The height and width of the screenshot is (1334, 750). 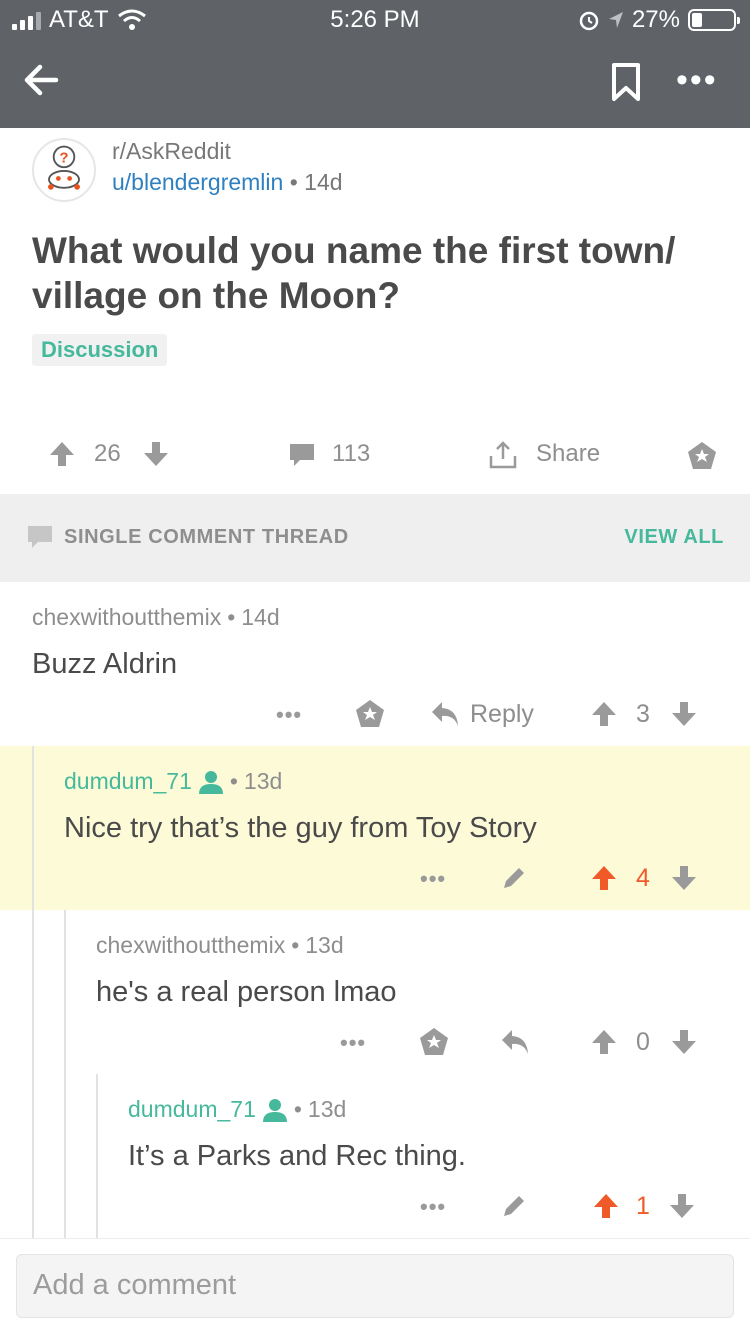 What do you see at coordinates (171, 151) in the screenshot?
I see `subreddit-name: r/AskReddit` at bounding box center [171, 151].